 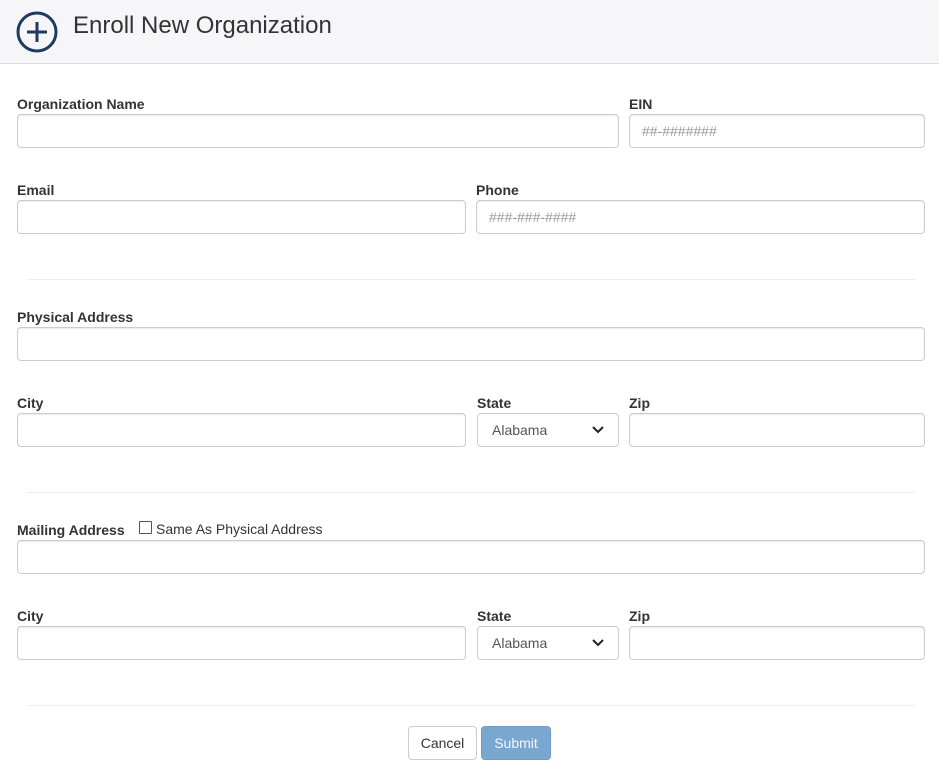 What do you see at coordinates (471, 344) in the screenshot?
I see `physical-address-input` at bounding box center [471, 344].